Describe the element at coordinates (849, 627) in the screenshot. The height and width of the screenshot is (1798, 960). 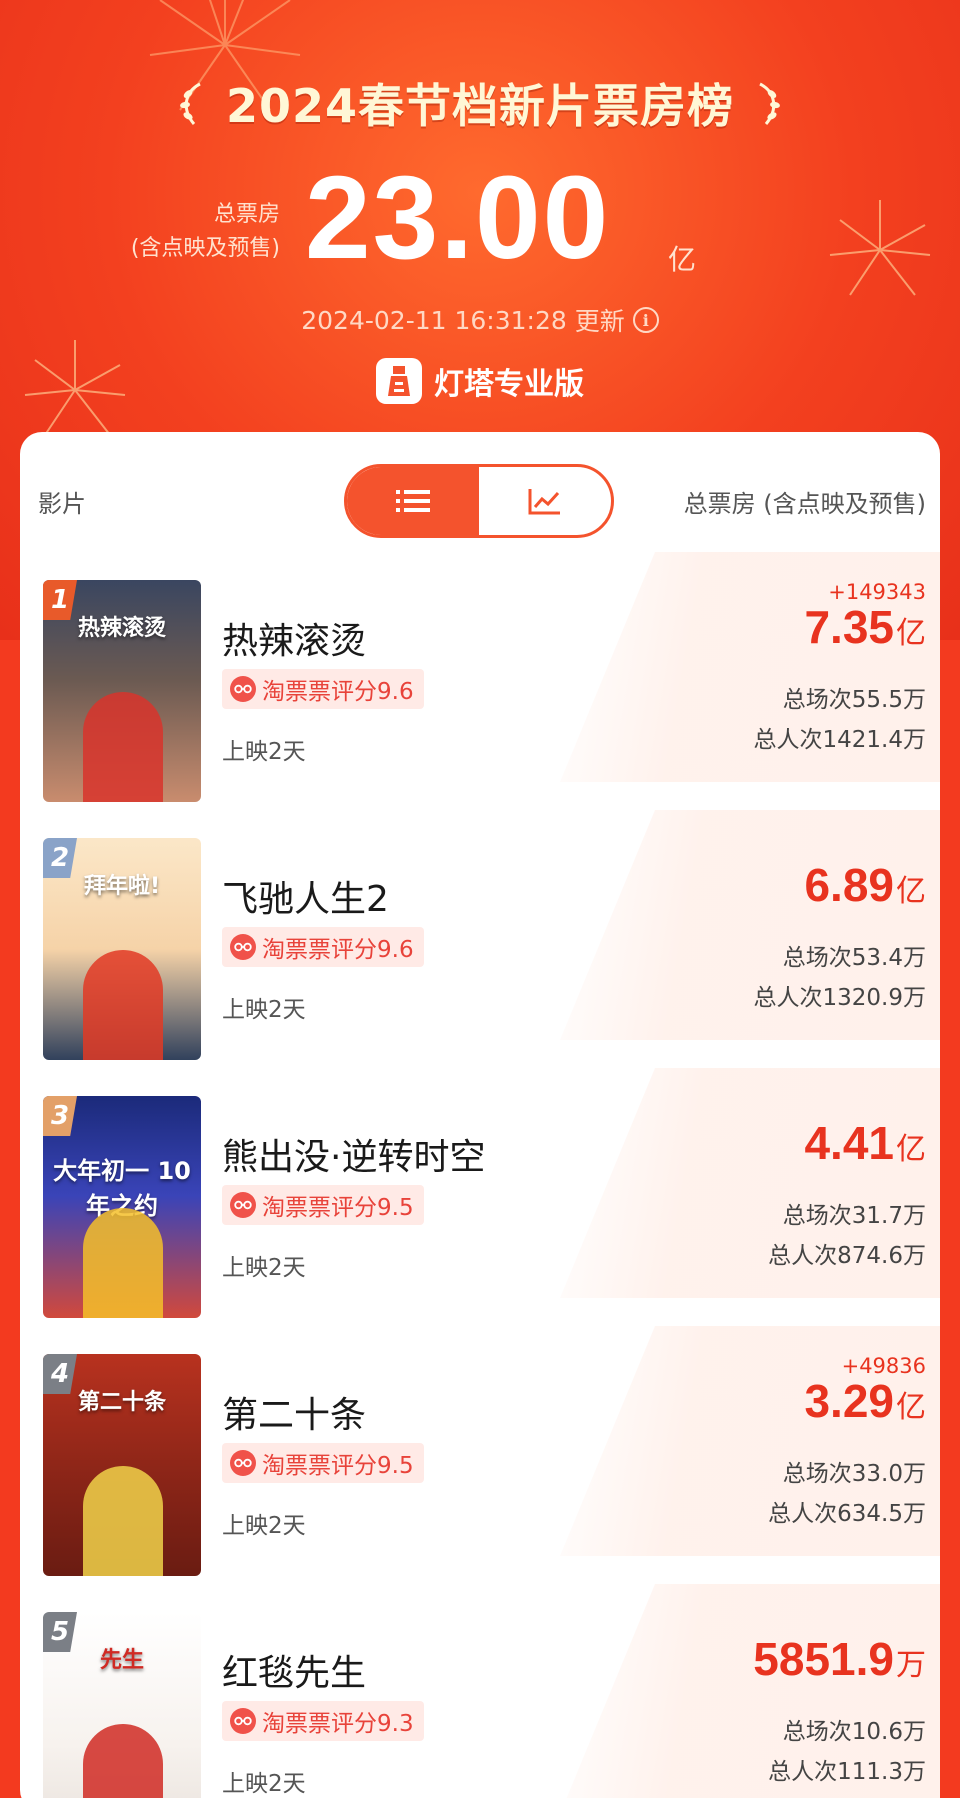
I see `box-office-value: 7.35` at that location.